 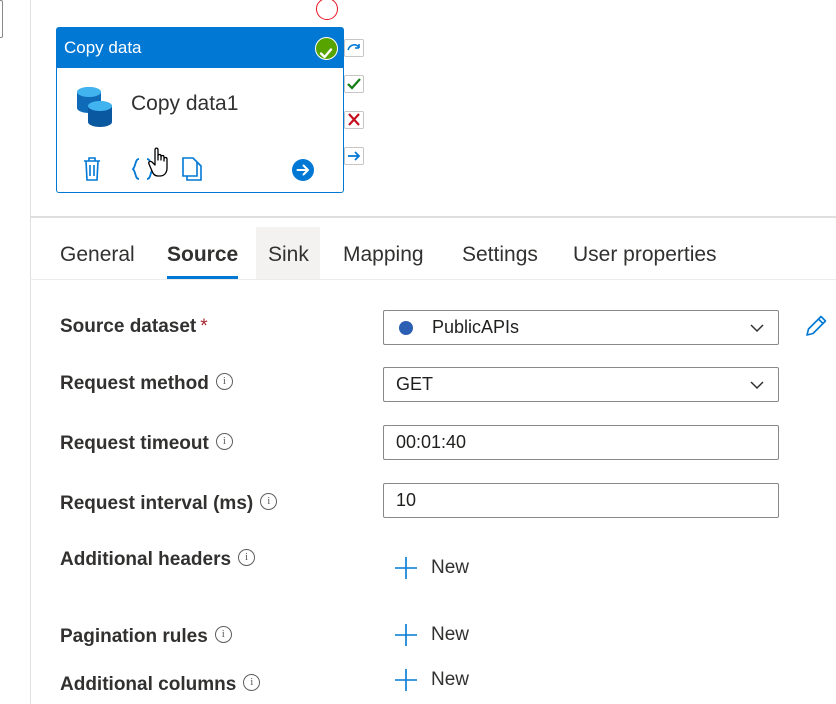 I want to click on tab-general: General, so click(x=97, y=253).